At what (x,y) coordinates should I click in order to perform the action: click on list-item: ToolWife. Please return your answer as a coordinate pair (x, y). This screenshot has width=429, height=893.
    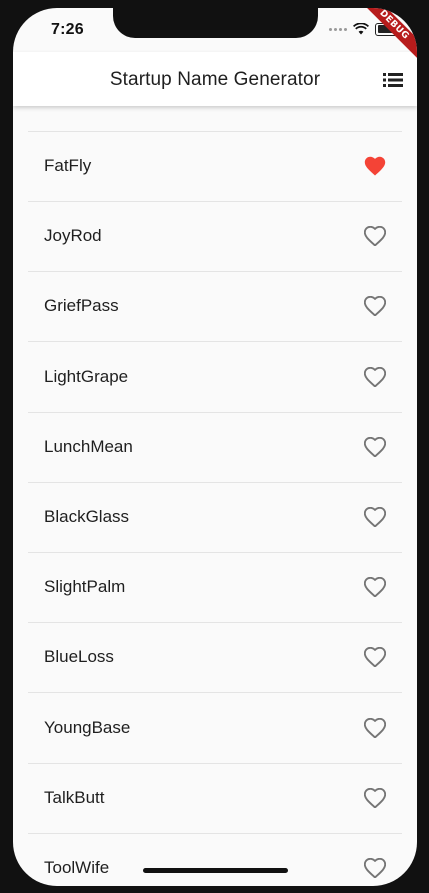
    Looking at the image, I should click on (215, 860).